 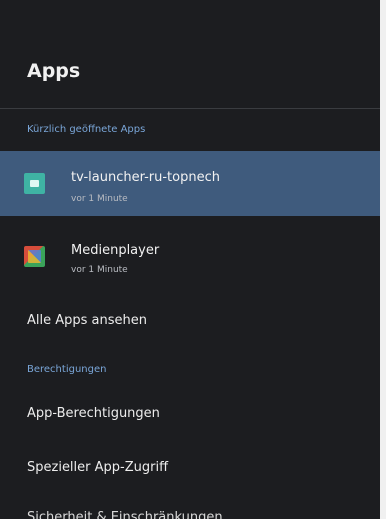 What do you see at coordinates (383, 259) in the screenshot?
I see `screen-edge` at bounding box center [383, 259].